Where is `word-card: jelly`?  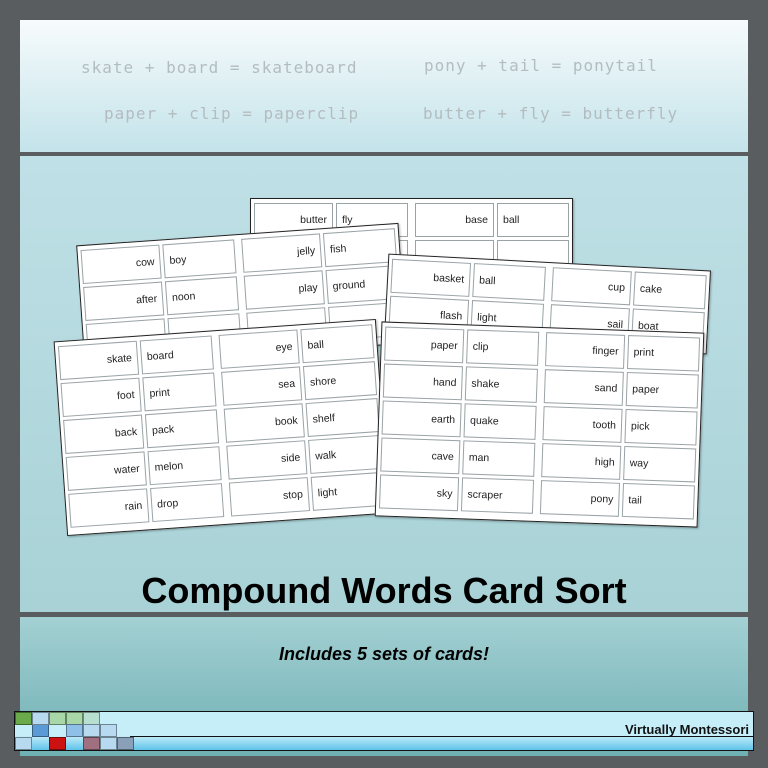 word-card: jelly is located at coordinates (282, 253).